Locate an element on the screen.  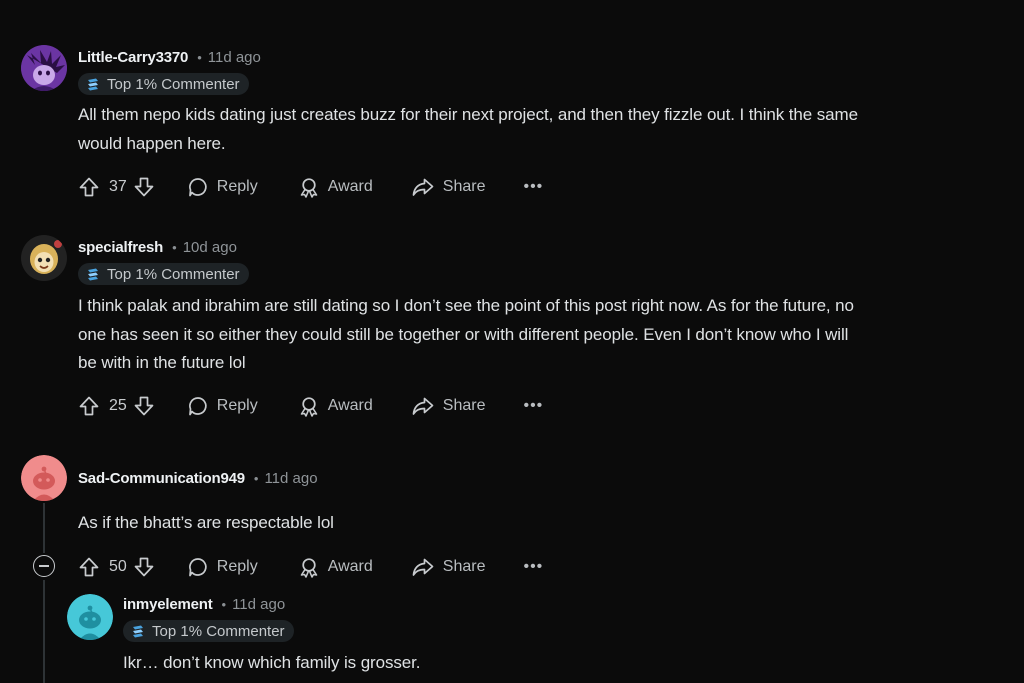
flair-label: Top 1% Commenter is located at coordinates (218, 631).